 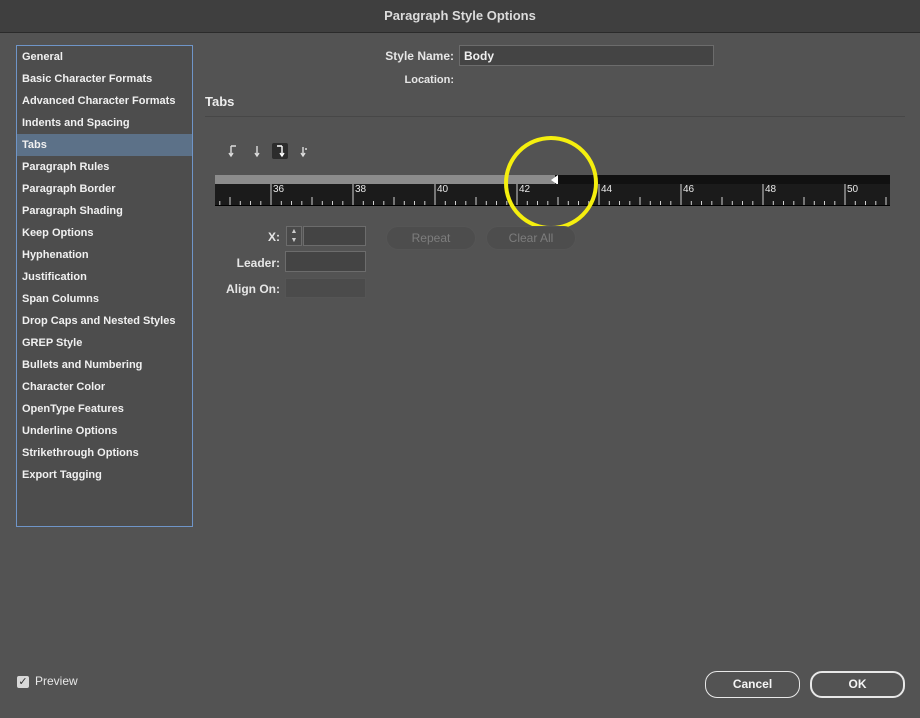 I want to click on location-label: Location:, so click(x=429, y=80).